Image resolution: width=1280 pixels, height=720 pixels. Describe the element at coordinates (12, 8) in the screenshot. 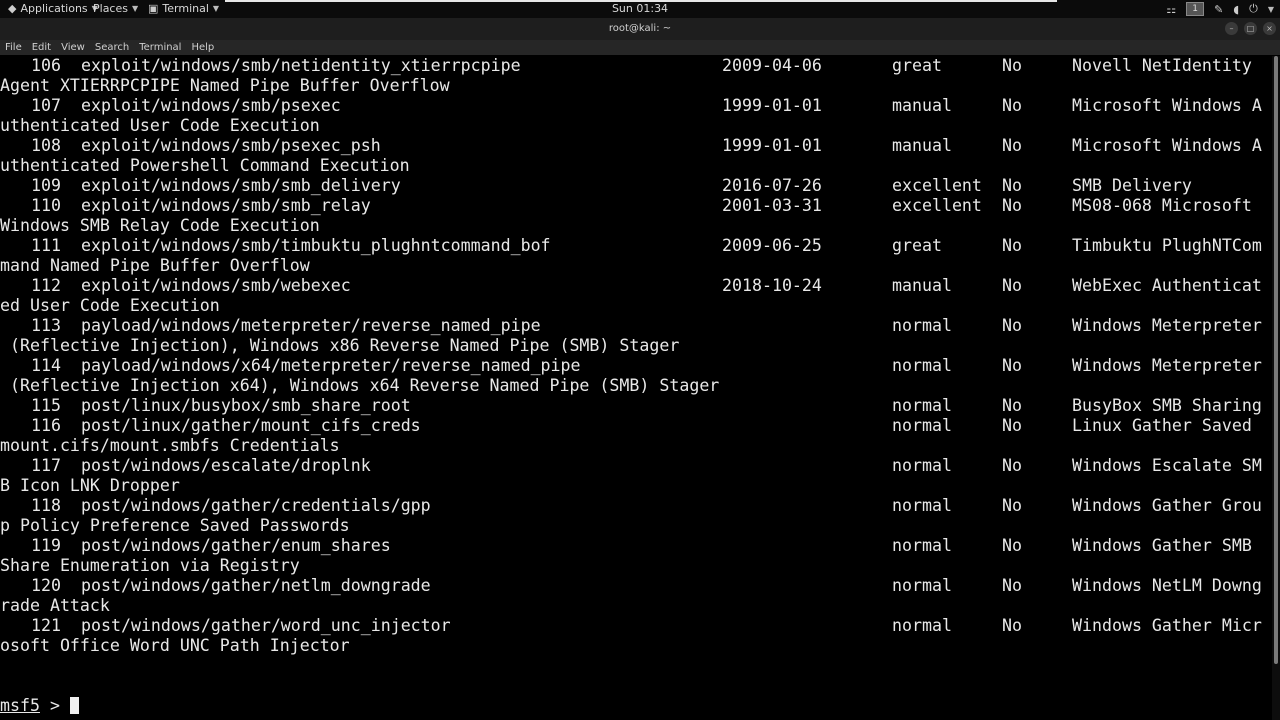

I see `kali-icon: ◆` at that location.